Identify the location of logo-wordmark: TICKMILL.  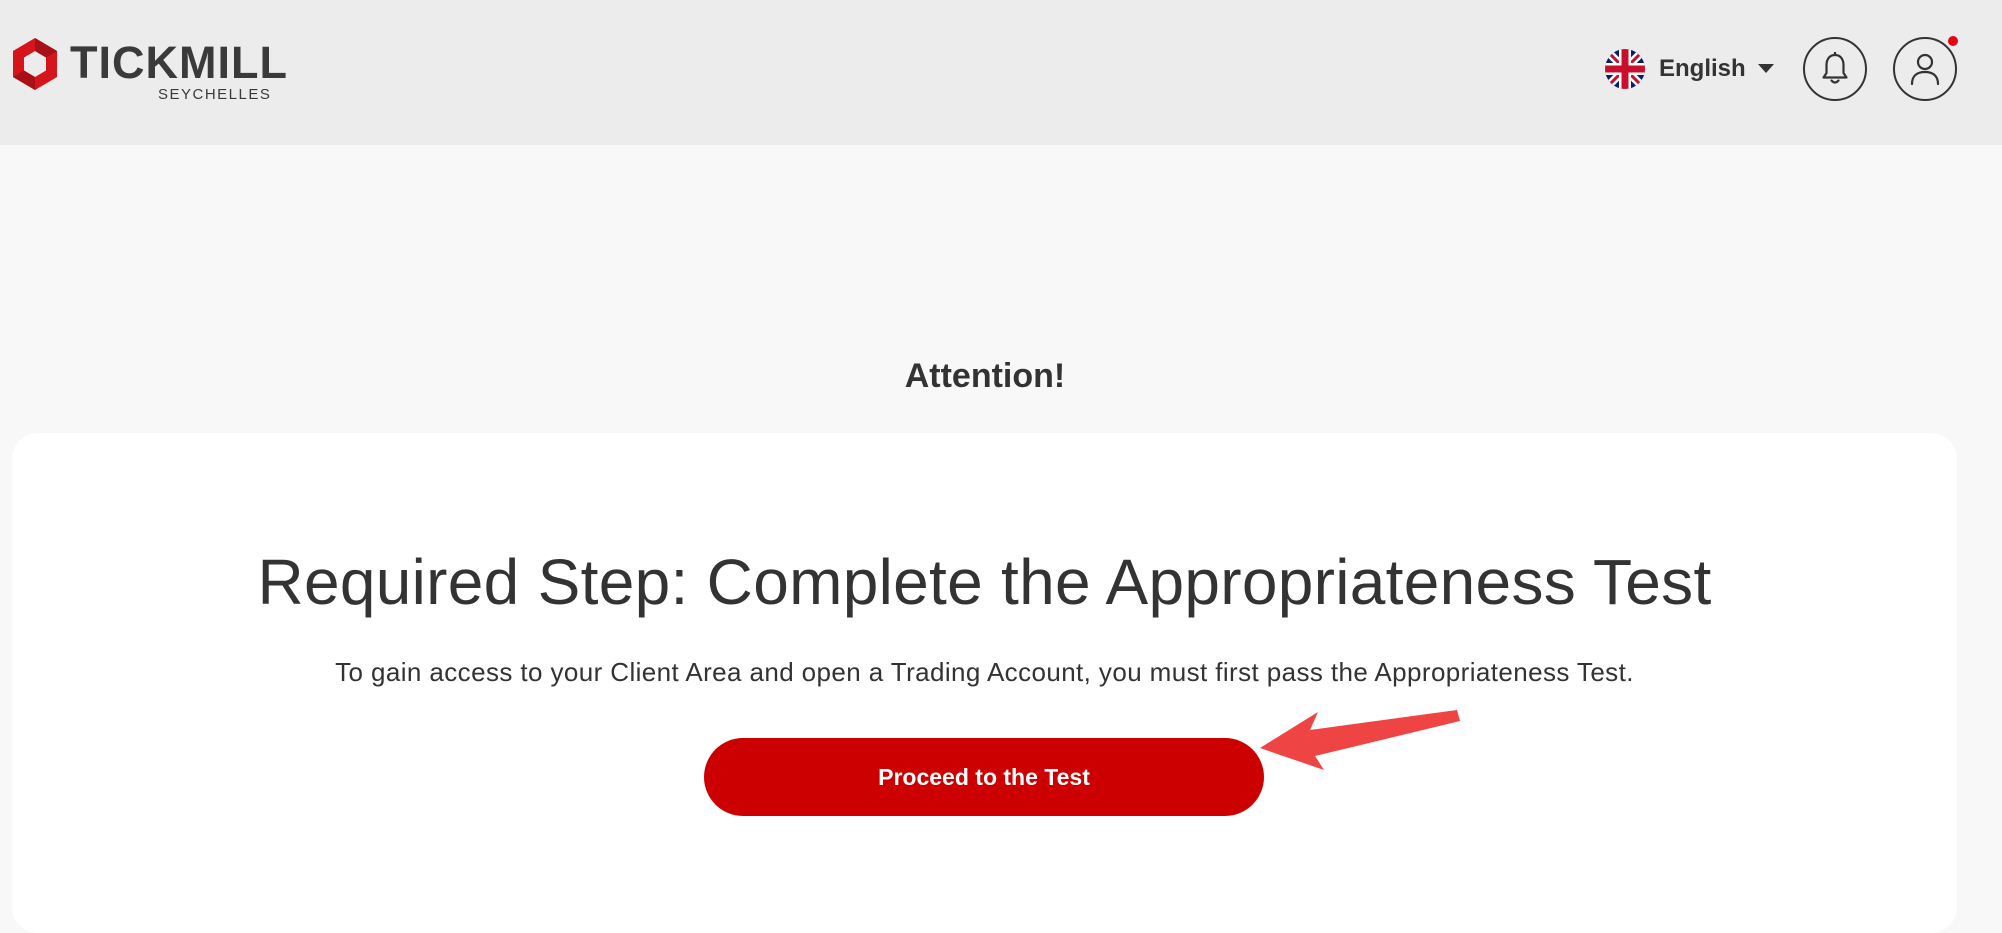
(179, 62).